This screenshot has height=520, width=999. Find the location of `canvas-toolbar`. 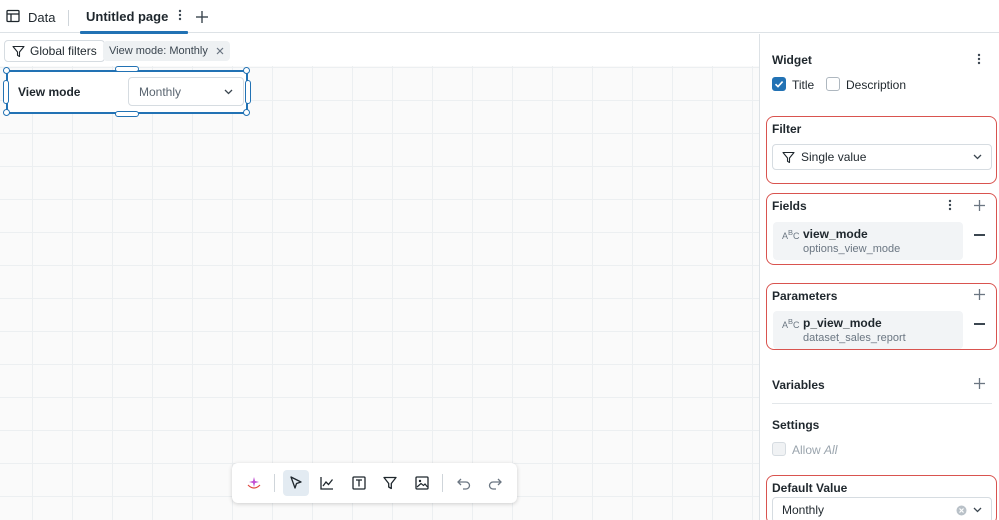

canvas-toolbar is located at coordinates (374, 483).